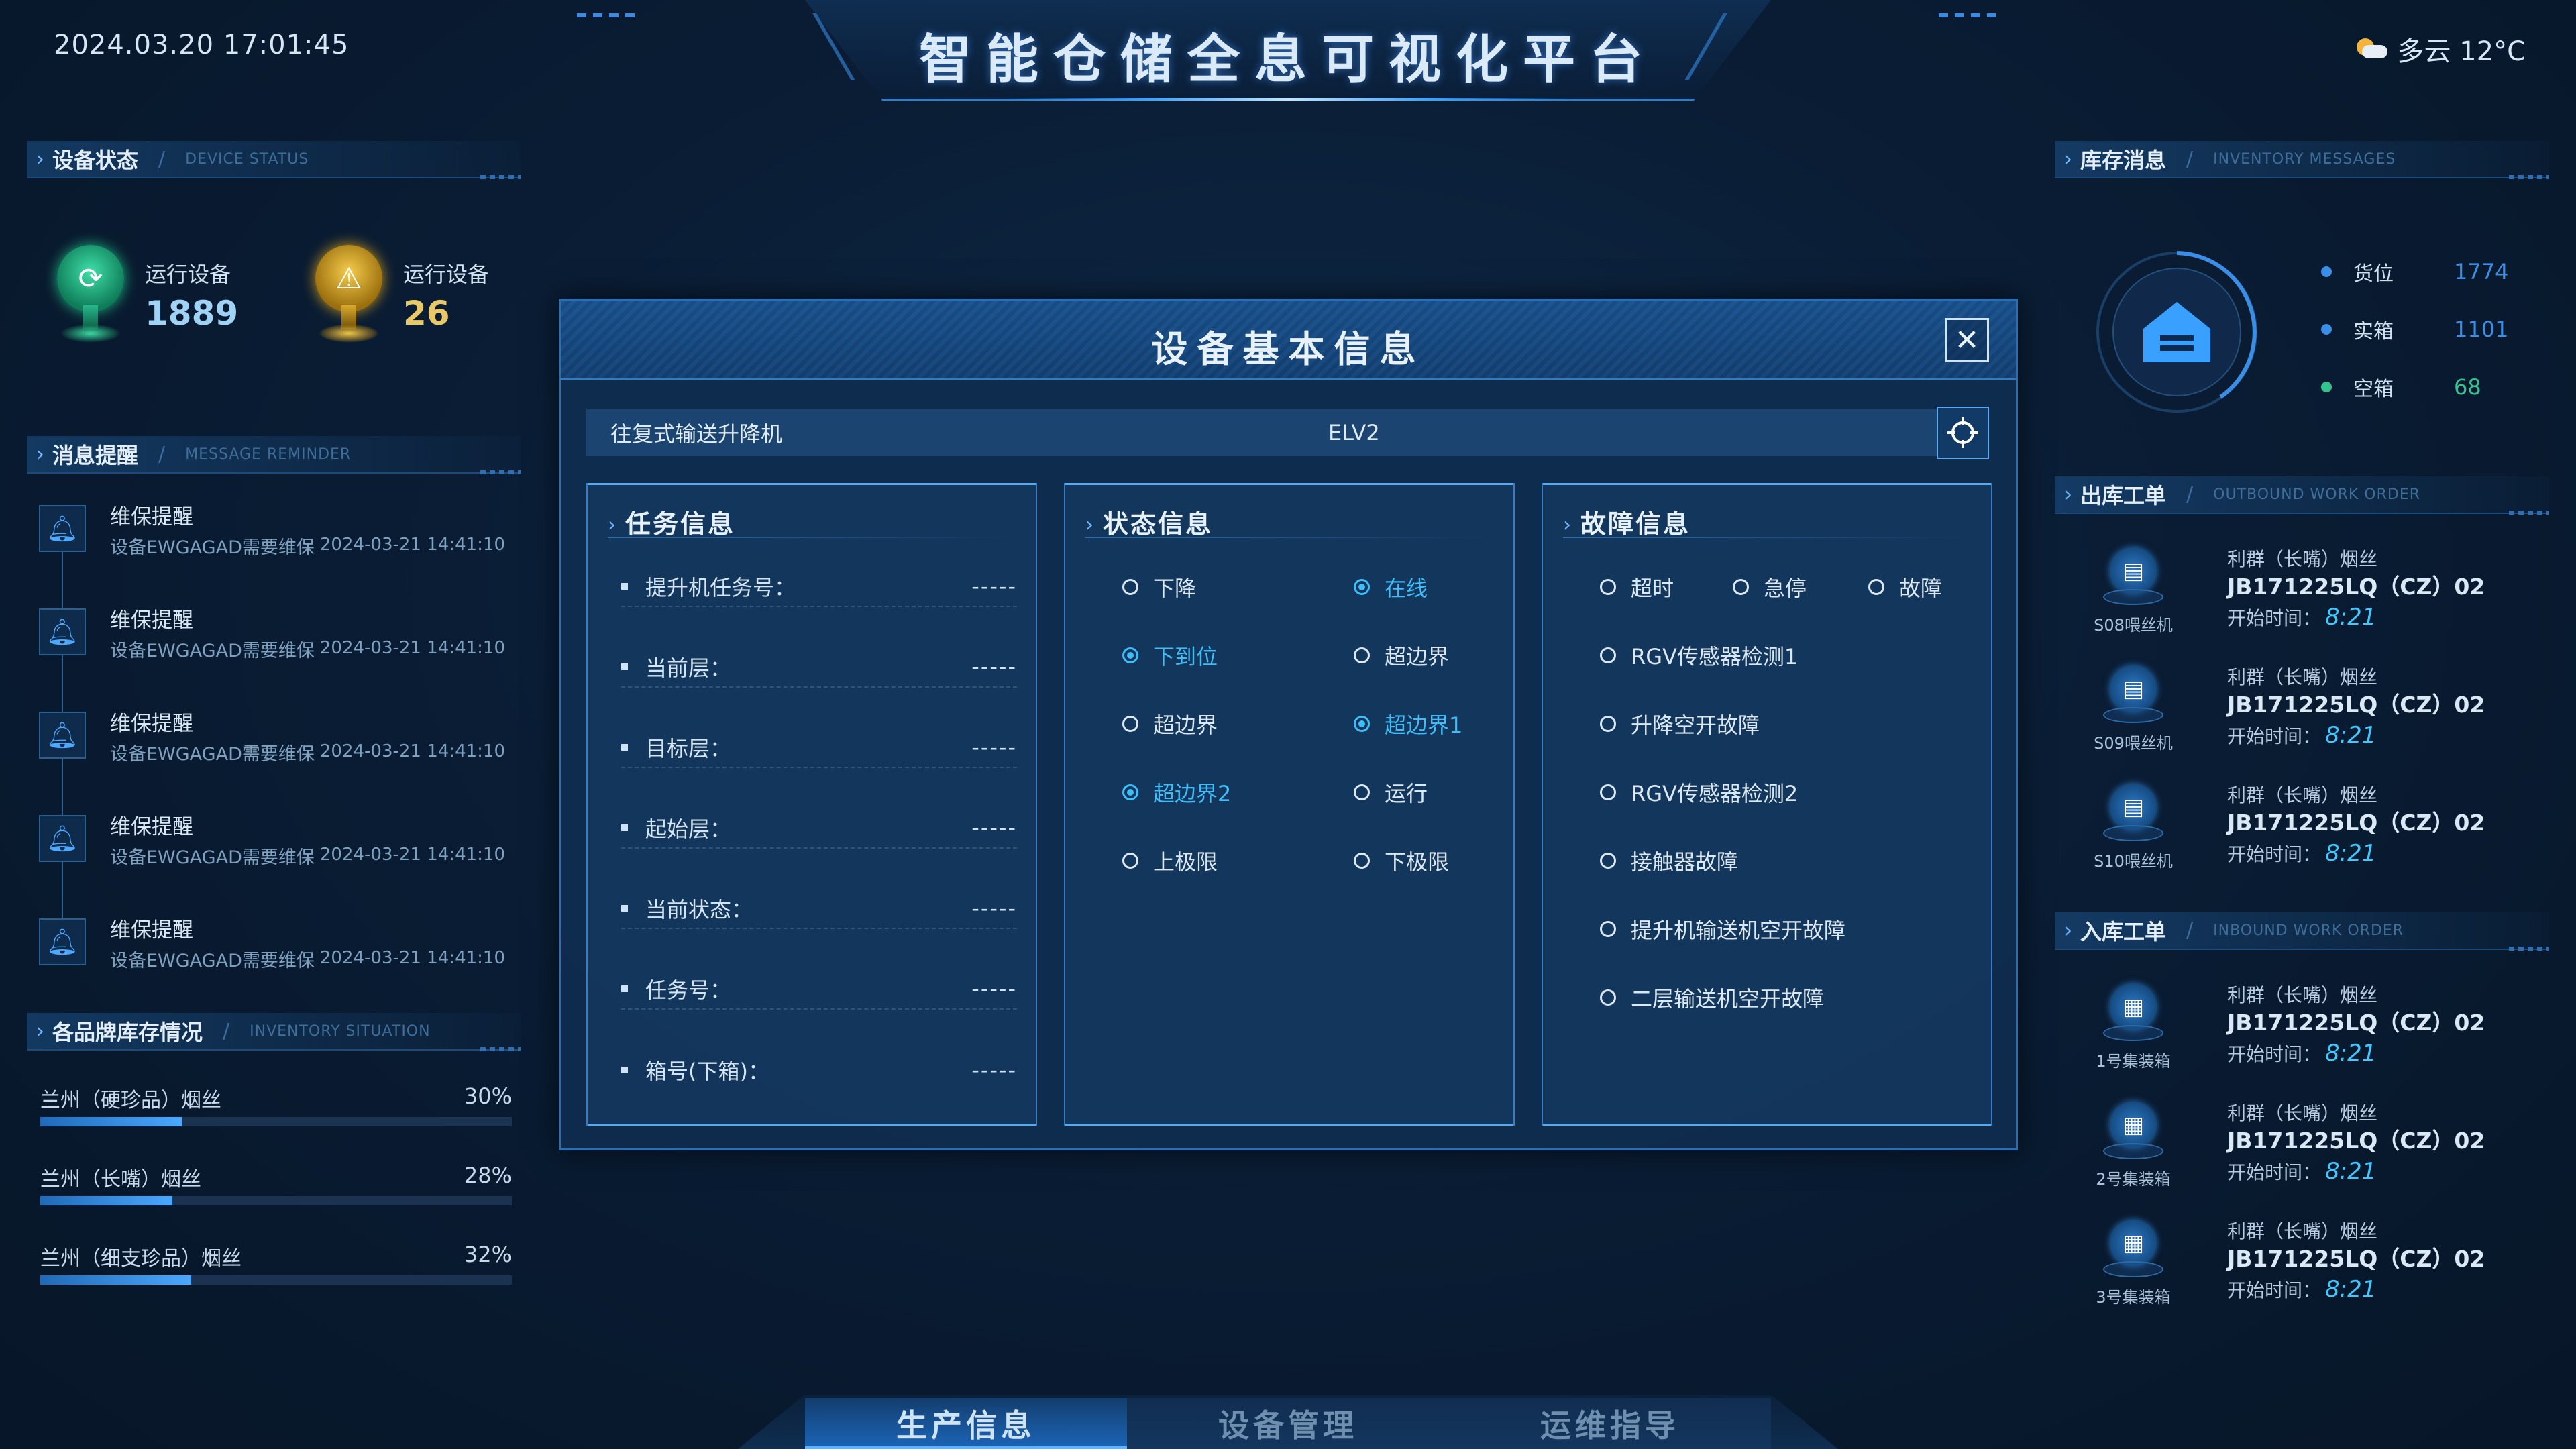 The image size is (2576, 1449). Describe the element at coordinates (1391, 587) in the screenshot. I see `status-radio: 在线` at that location.